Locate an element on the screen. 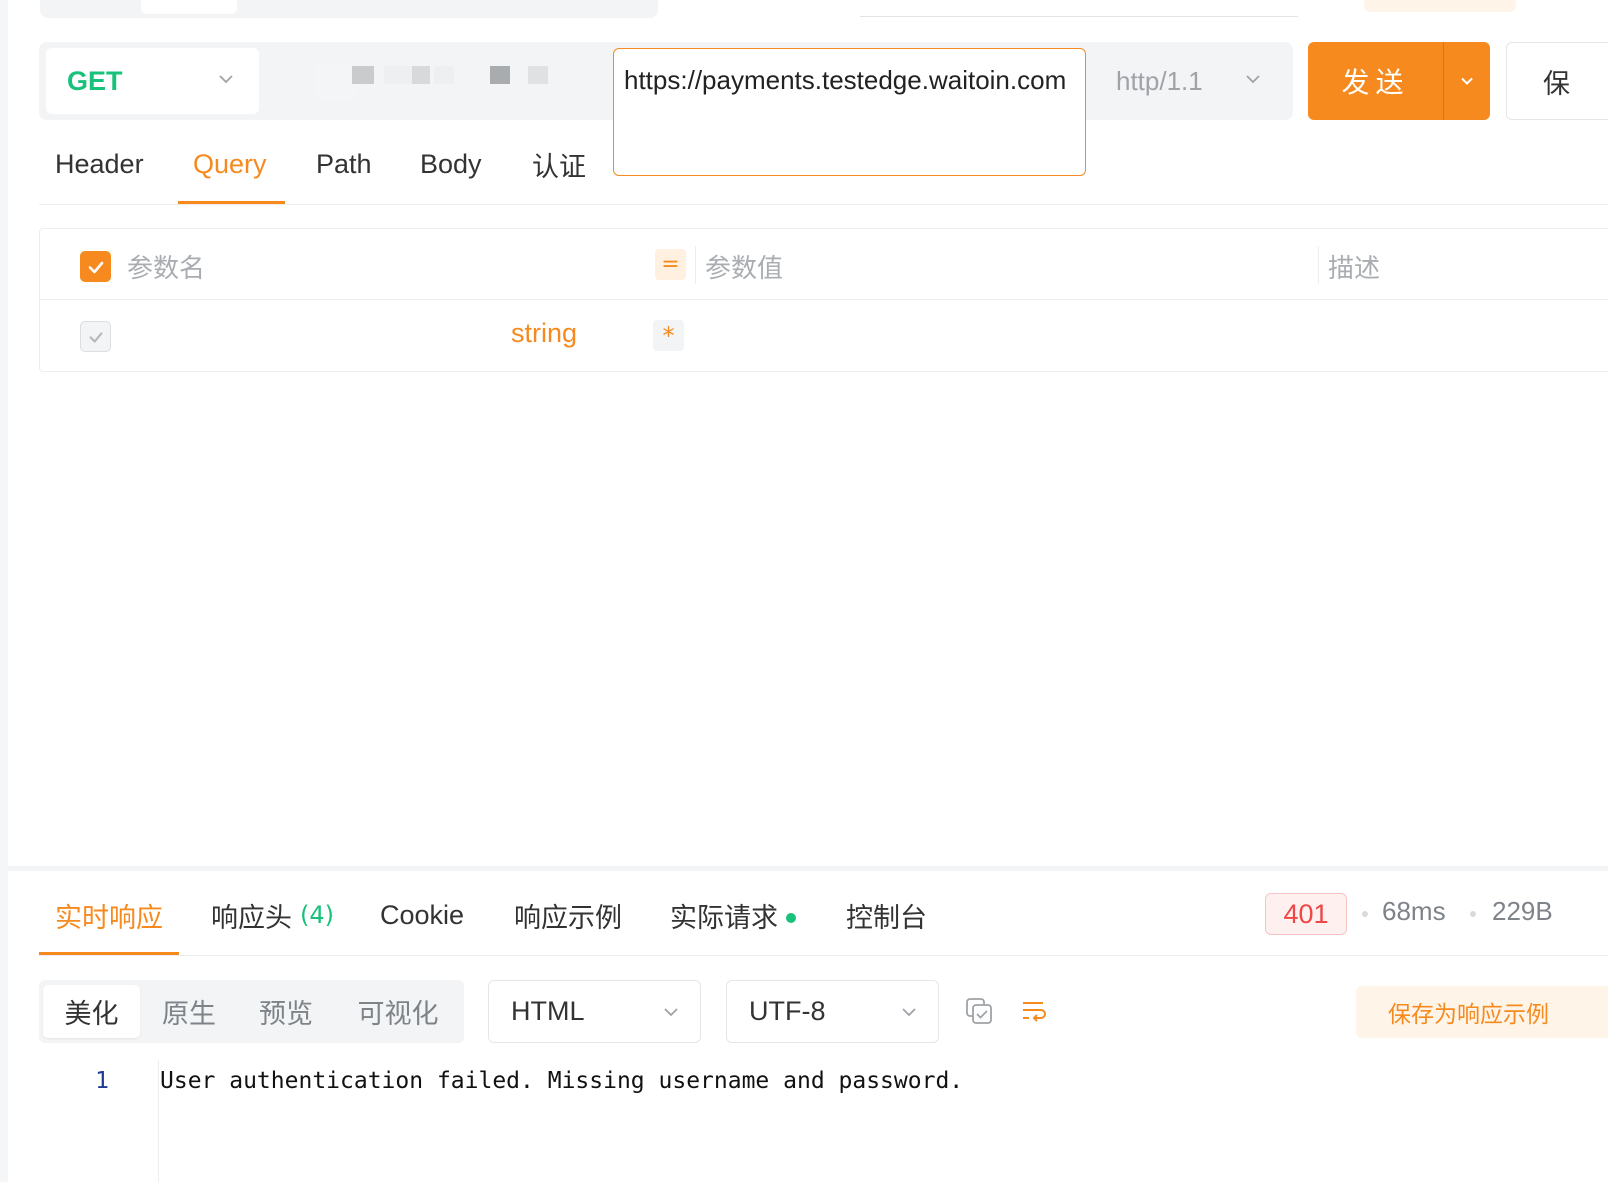 Image resolution: width=1608 pixels, height=1182 pixels. tab-label: Cookie is located at coordinates (422, 914).